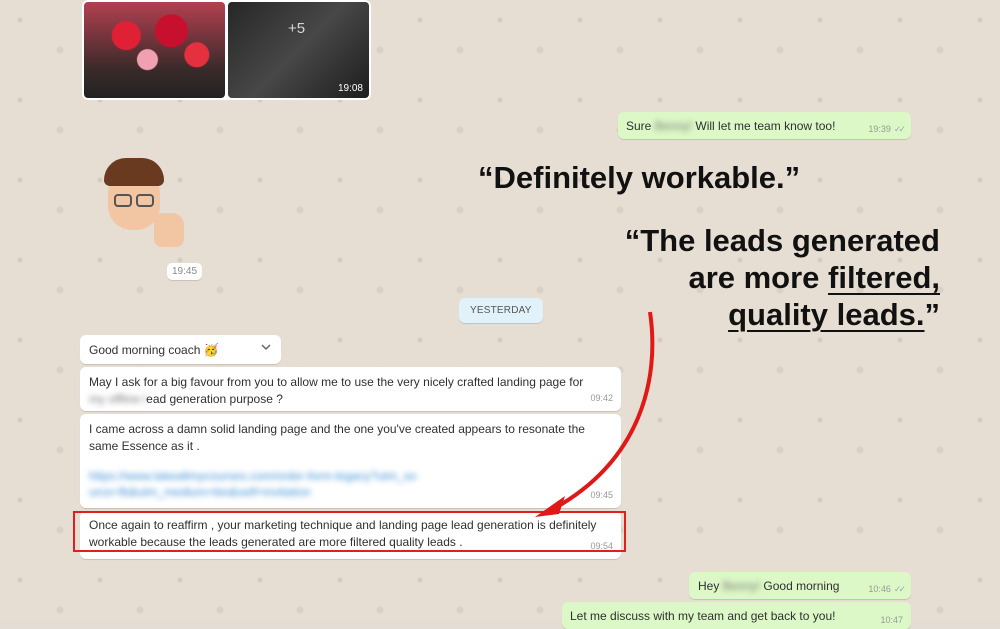  Describe the element at coordinates (834, 314) in the screenshot. I see `quote-line: quality leads.”` at that location.